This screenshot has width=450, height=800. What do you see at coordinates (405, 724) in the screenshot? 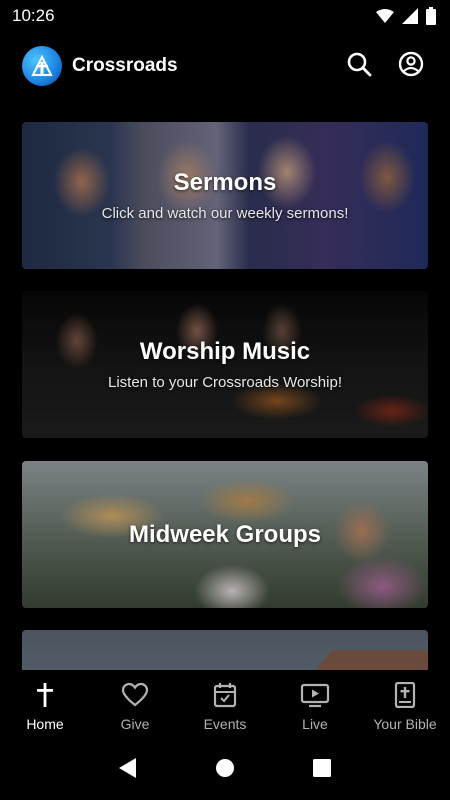
I see `nav-label: Your Bible` at bounding box center [405, 724].